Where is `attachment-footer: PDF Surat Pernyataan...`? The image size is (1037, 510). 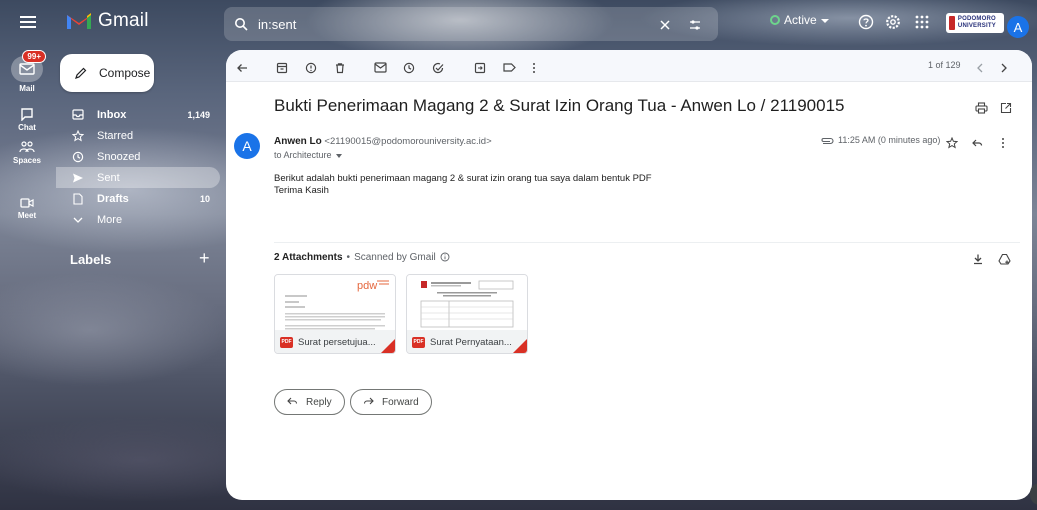
attachment-footer: PDF Surat Pernyataan... is located at coordinates (467, 341).